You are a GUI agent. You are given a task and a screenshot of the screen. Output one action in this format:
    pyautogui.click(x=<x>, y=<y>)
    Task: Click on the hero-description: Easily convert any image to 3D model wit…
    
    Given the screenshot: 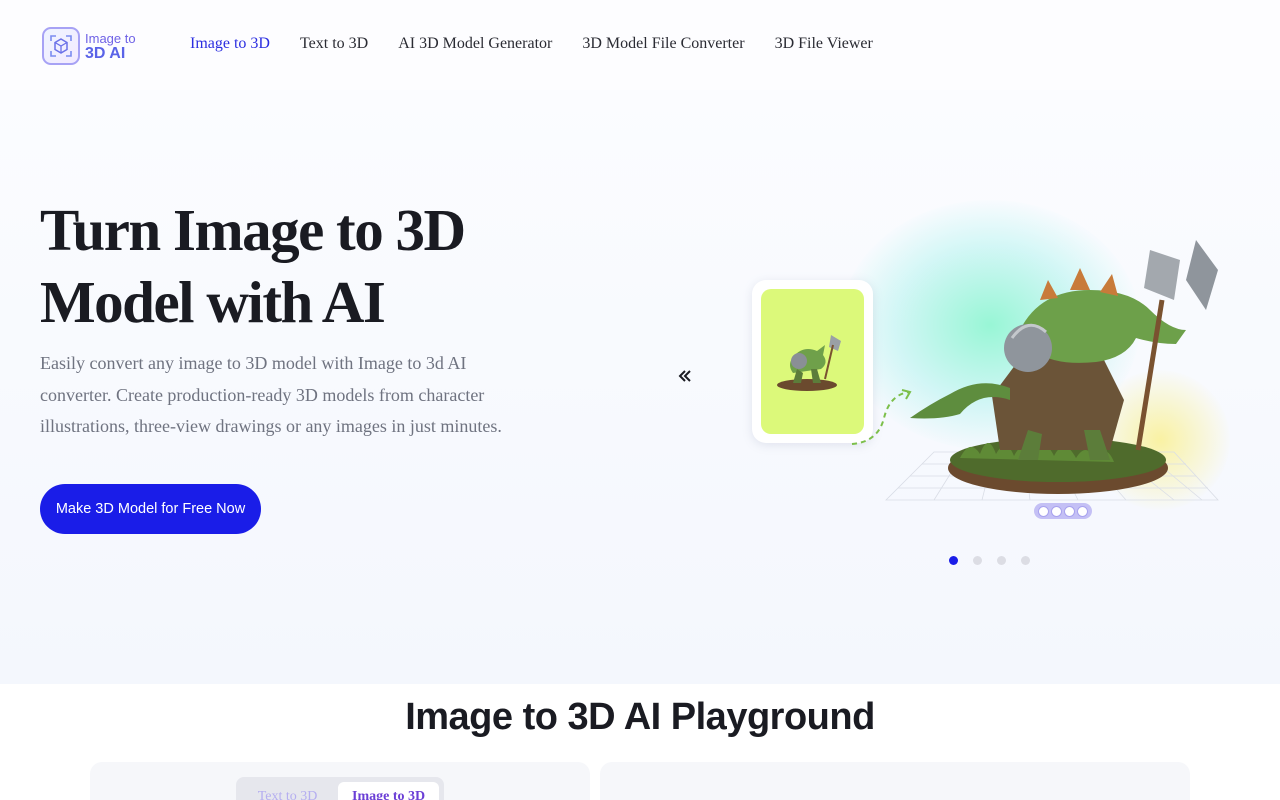 What is the action you would take?
    pyautogui.click(x=271, y=394)
    